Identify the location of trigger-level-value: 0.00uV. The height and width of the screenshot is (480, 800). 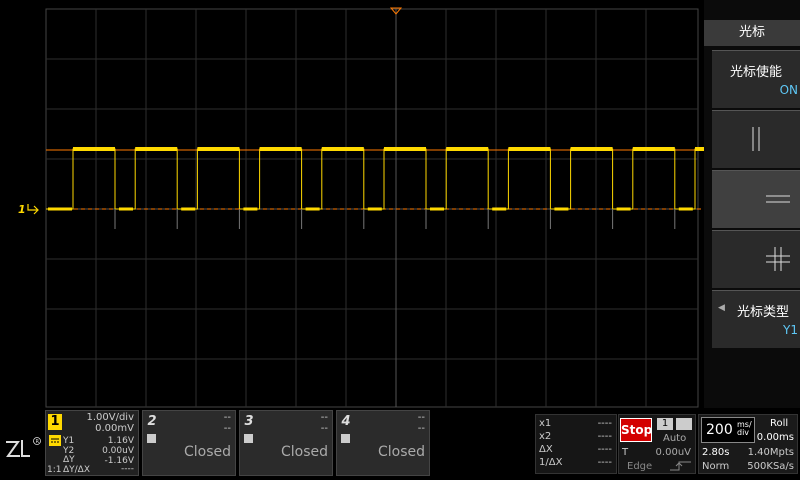
(673, 452).